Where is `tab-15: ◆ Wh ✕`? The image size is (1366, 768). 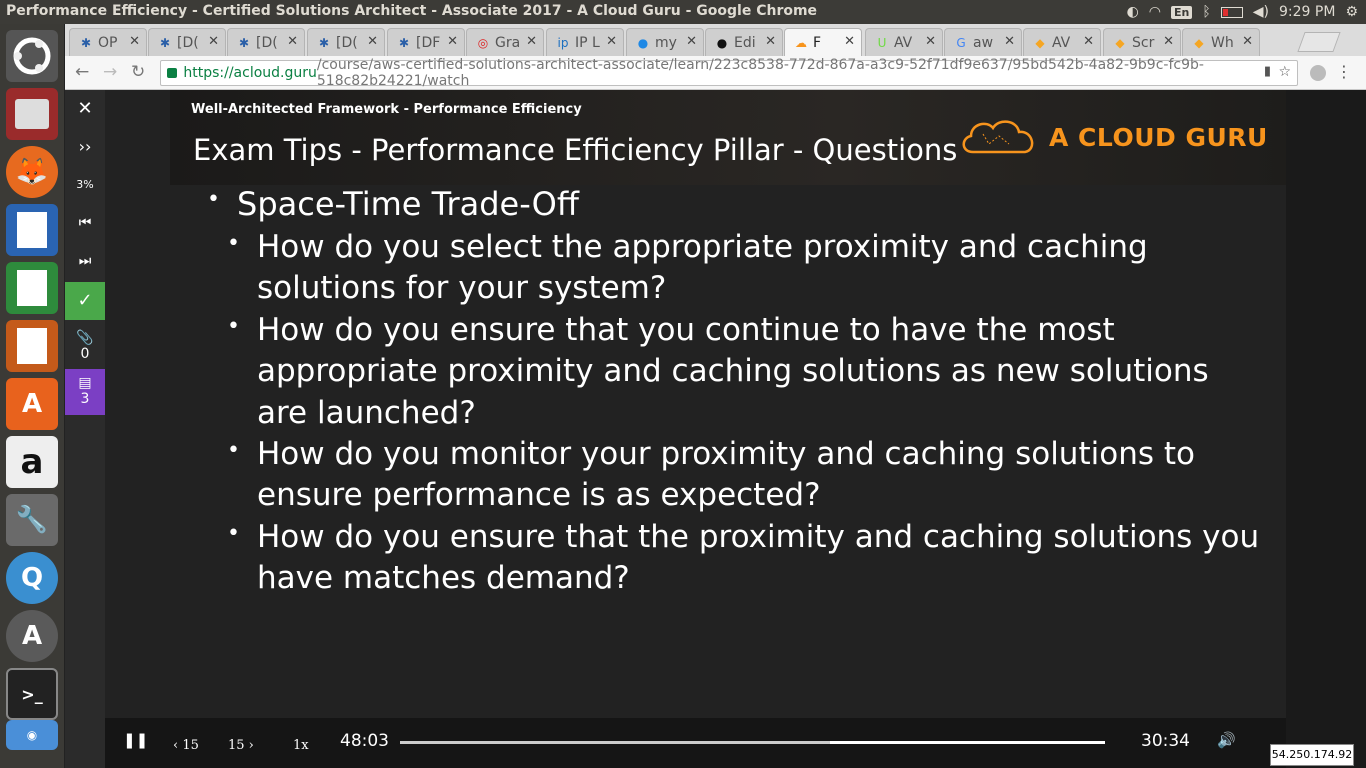
tab-15: ◆ Wh ✕ is located at coordinates (1221, 42).